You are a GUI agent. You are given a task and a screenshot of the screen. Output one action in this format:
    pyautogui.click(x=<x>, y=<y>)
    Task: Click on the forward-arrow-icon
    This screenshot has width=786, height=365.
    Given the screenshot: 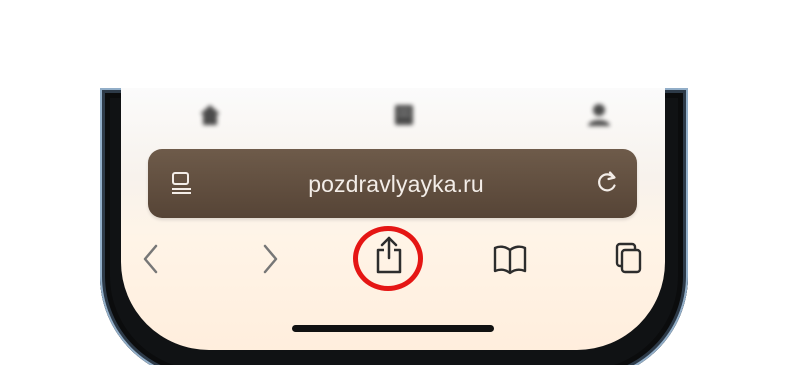 What is the action you would take?
    pyautogui.click(x=270, y=259)
    